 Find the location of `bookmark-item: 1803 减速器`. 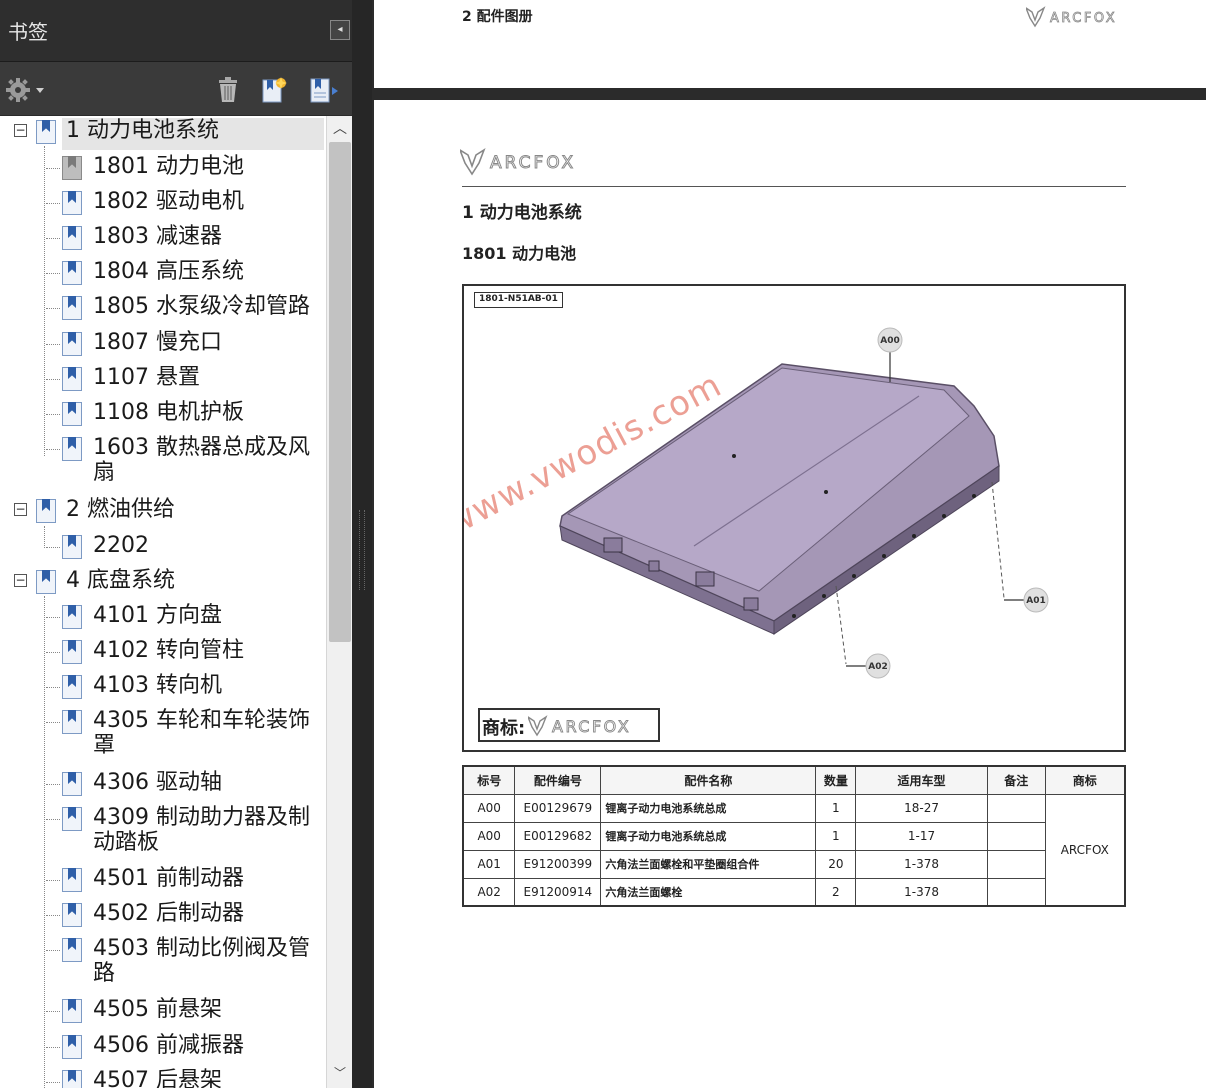

bookmark-item: 1803 减速器 is located at coordinates (163, 241).